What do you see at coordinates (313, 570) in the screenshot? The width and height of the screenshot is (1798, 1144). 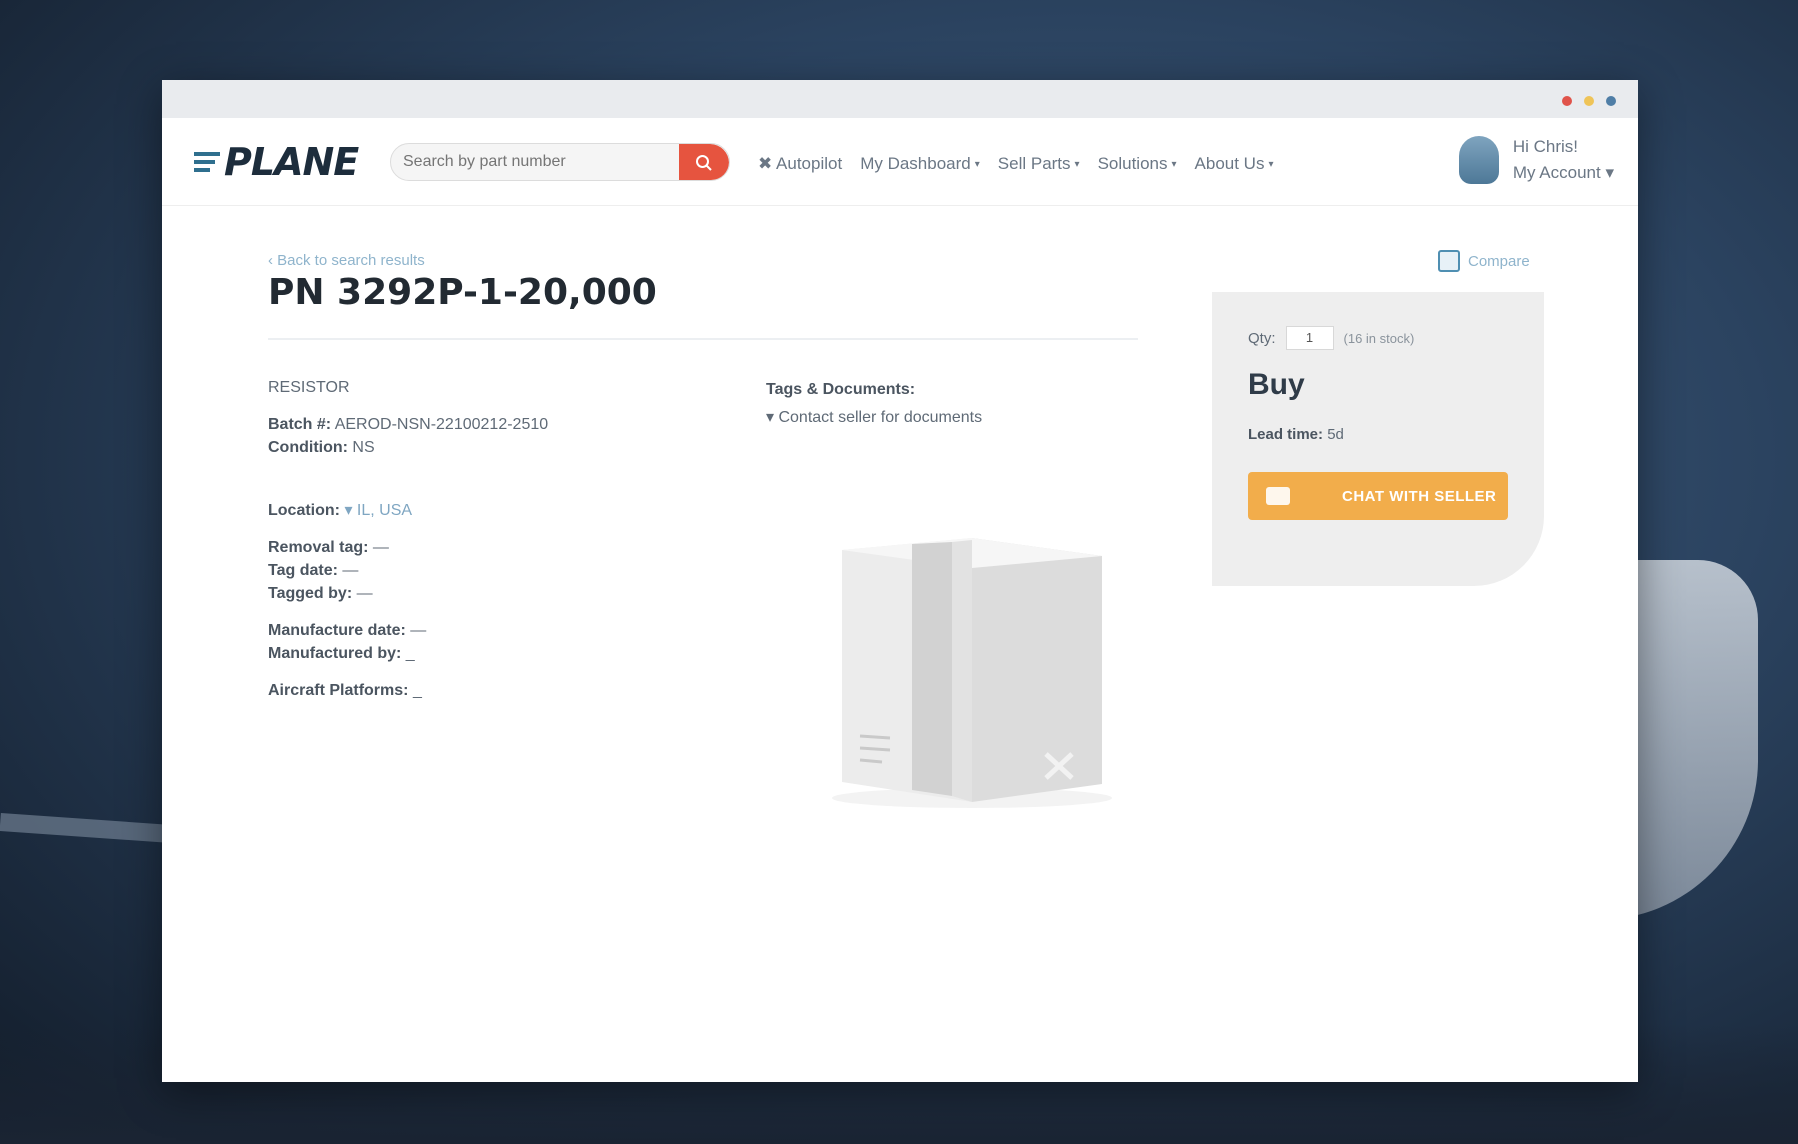 I see `tag-date-row: Tag date: —` at bounding box center [313, 570].